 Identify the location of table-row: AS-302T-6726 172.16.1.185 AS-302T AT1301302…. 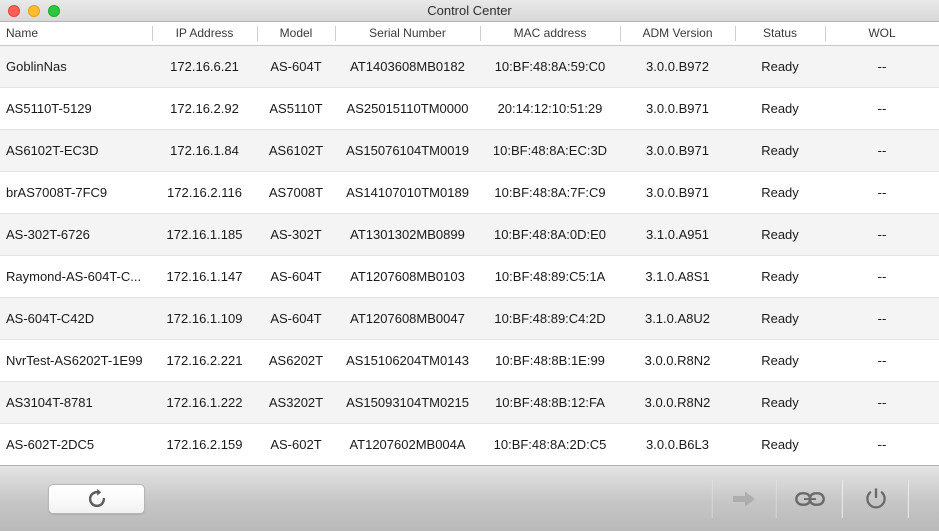
(469, 234).